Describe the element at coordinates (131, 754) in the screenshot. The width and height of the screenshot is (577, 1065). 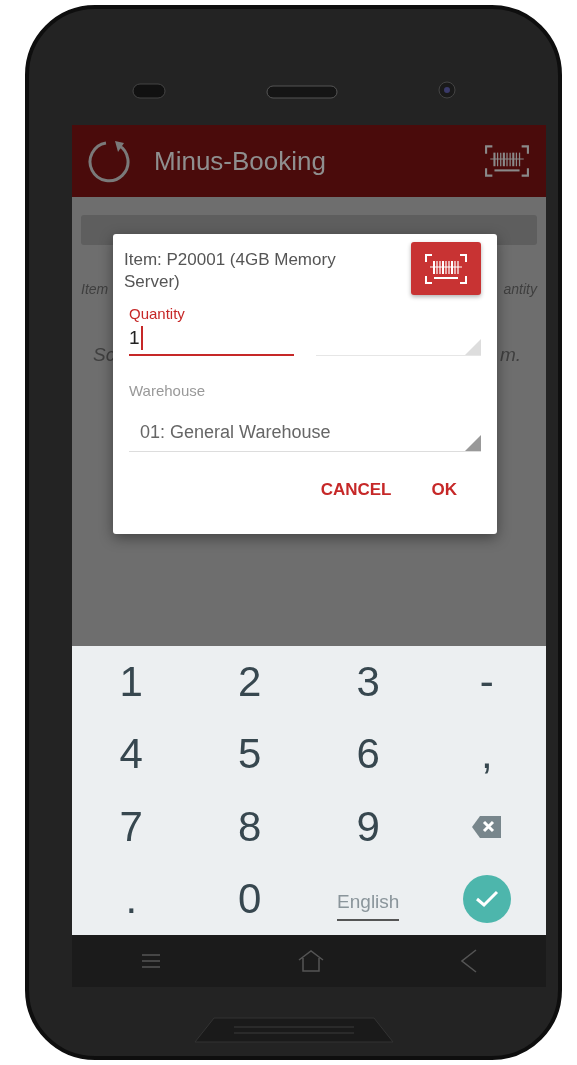
I see `keyboard-key: 4` at that location.